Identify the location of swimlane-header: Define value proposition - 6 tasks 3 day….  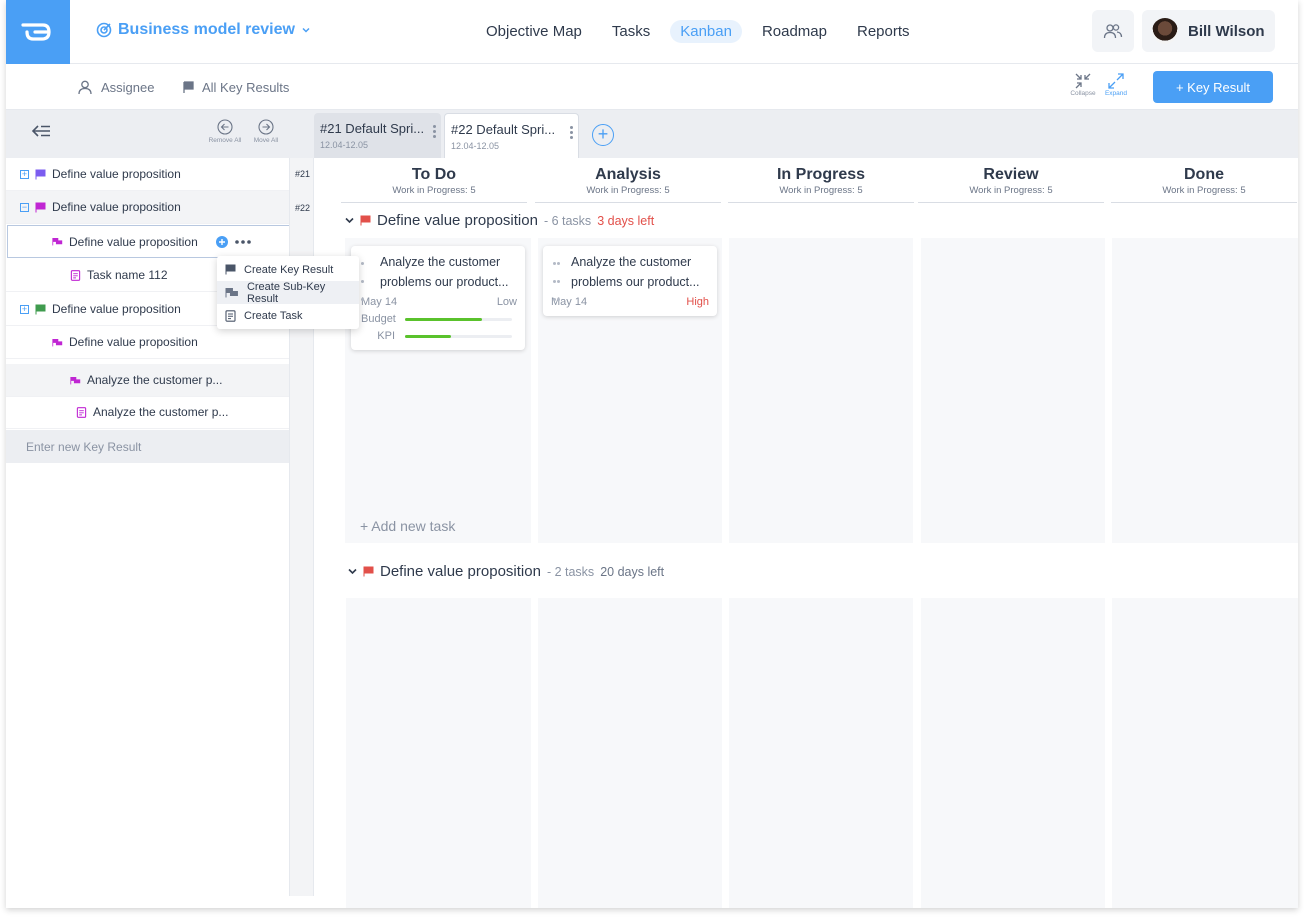
(499, 220).